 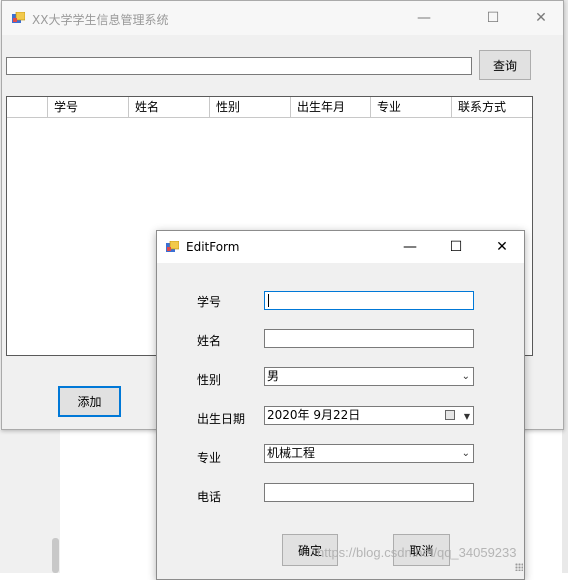 I want to click on column-header-major: 专业, so click(x=411, y=107).